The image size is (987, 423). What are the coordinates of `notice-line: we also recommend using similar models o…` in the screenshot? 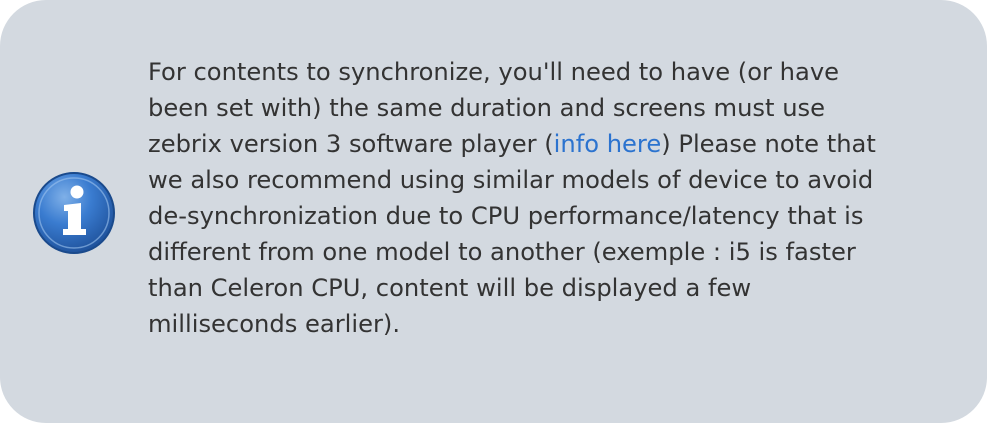 It's located at (511, 180).